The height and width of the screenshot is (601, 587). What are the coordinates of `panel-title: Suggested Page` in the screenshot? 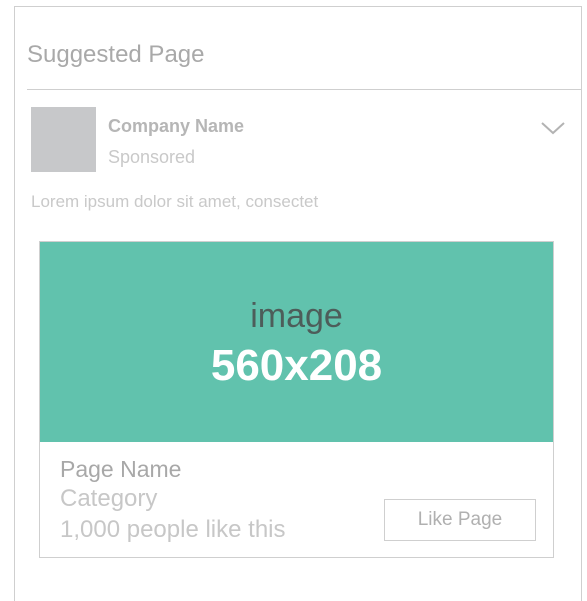 It's located at (116, 54).